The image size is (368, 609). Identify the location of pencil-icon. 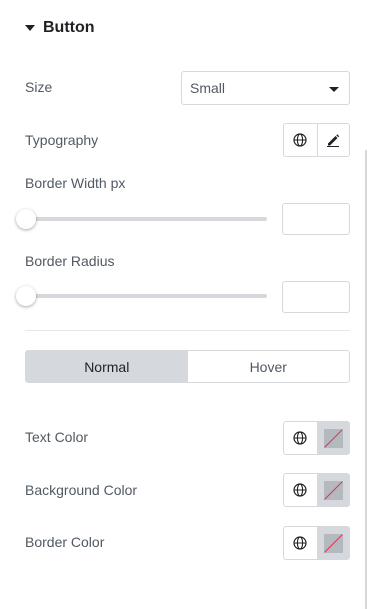
(333, 140).